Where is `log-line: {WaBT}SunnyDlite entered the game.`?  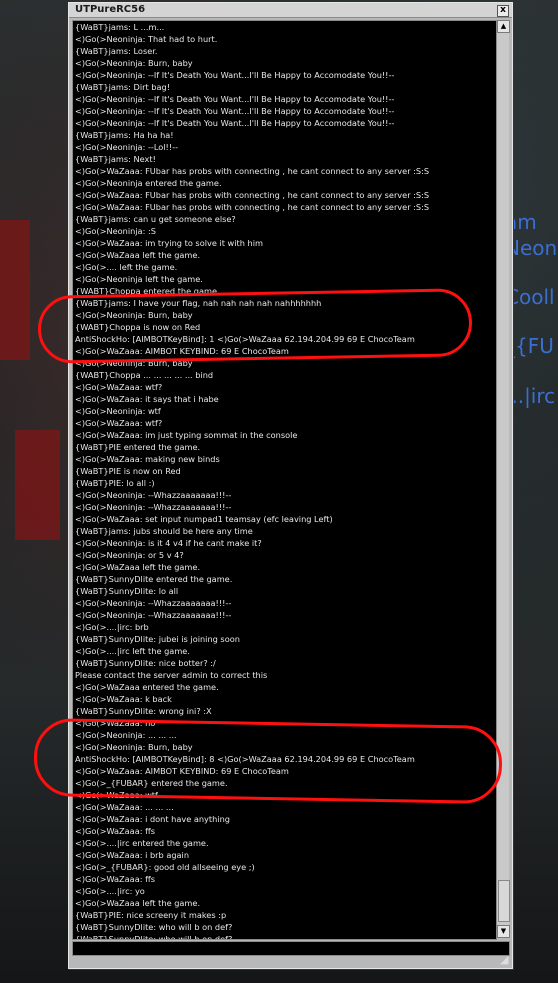
log-line: {WaBT}SunnyDlite entered the game. is located at coordinates (154, 579).